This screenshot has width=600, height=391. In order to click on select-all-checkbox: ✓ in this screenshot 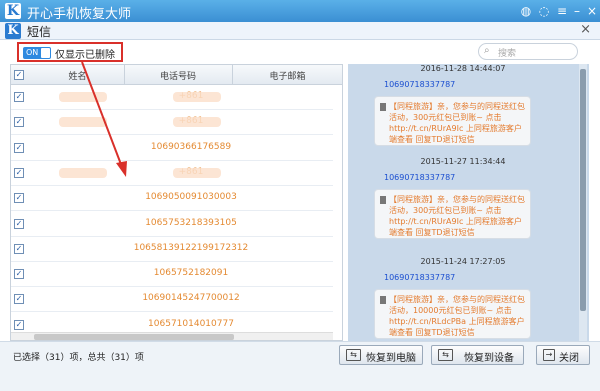, I will do `click(19, 75)`.